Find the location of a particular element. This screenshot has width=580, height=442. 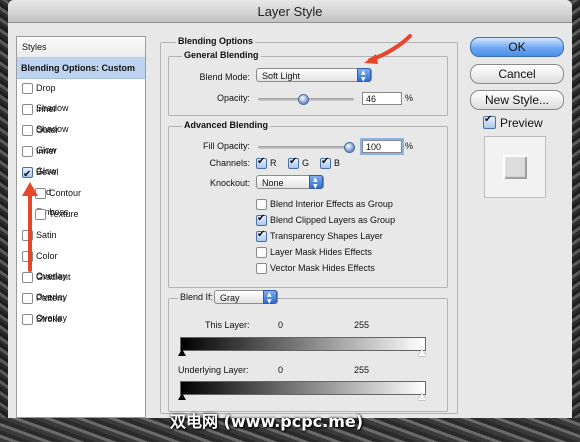

underlying-layer-label: Underlying Layer: is located at coordinates (213, 370).